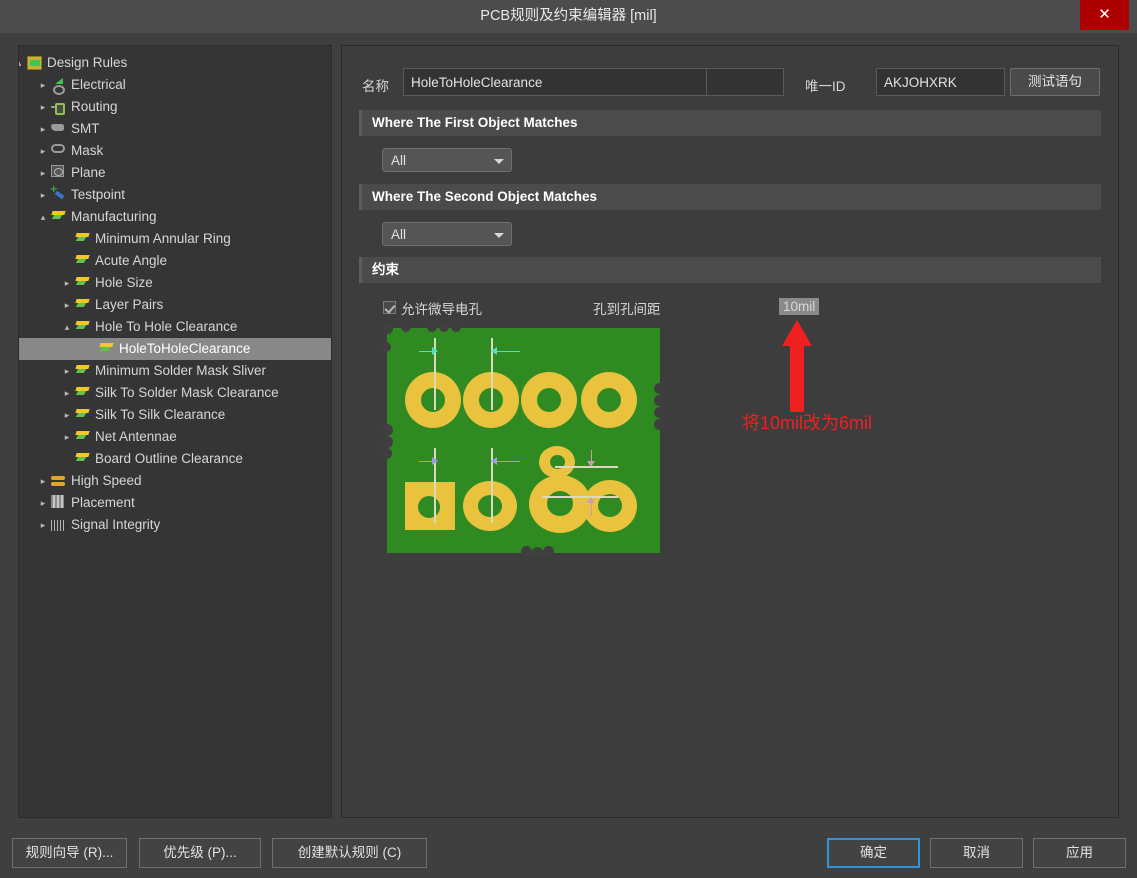 Image resolution: width=1137 pixels, height=878 pixels. Describe the element at coordinates (175, 261) in the screenshot. I see `tree-item-acute-angle: Acute Angle` at that location.